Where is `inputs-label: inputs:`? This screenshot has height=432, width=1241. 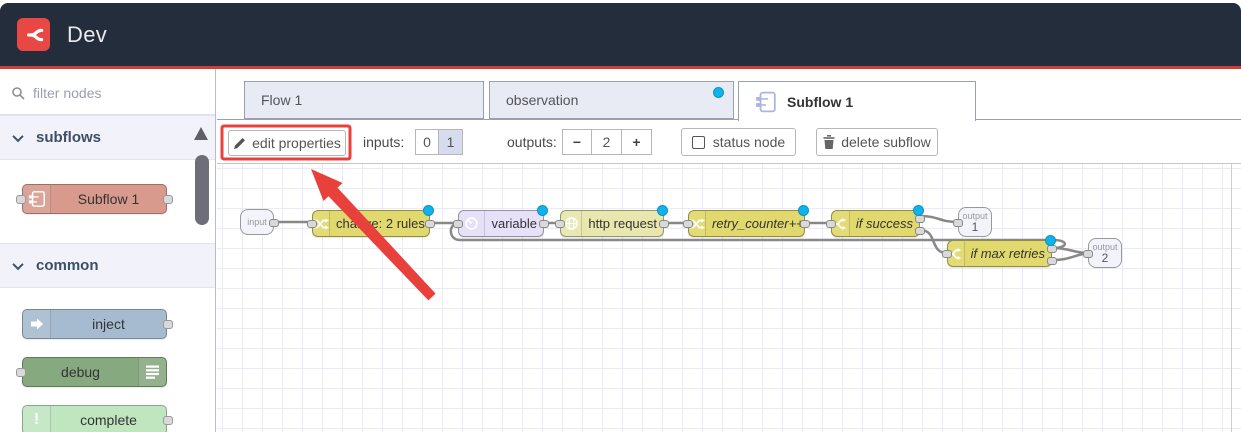
inputs-label: inputs: is located at coordinates (384, 142).